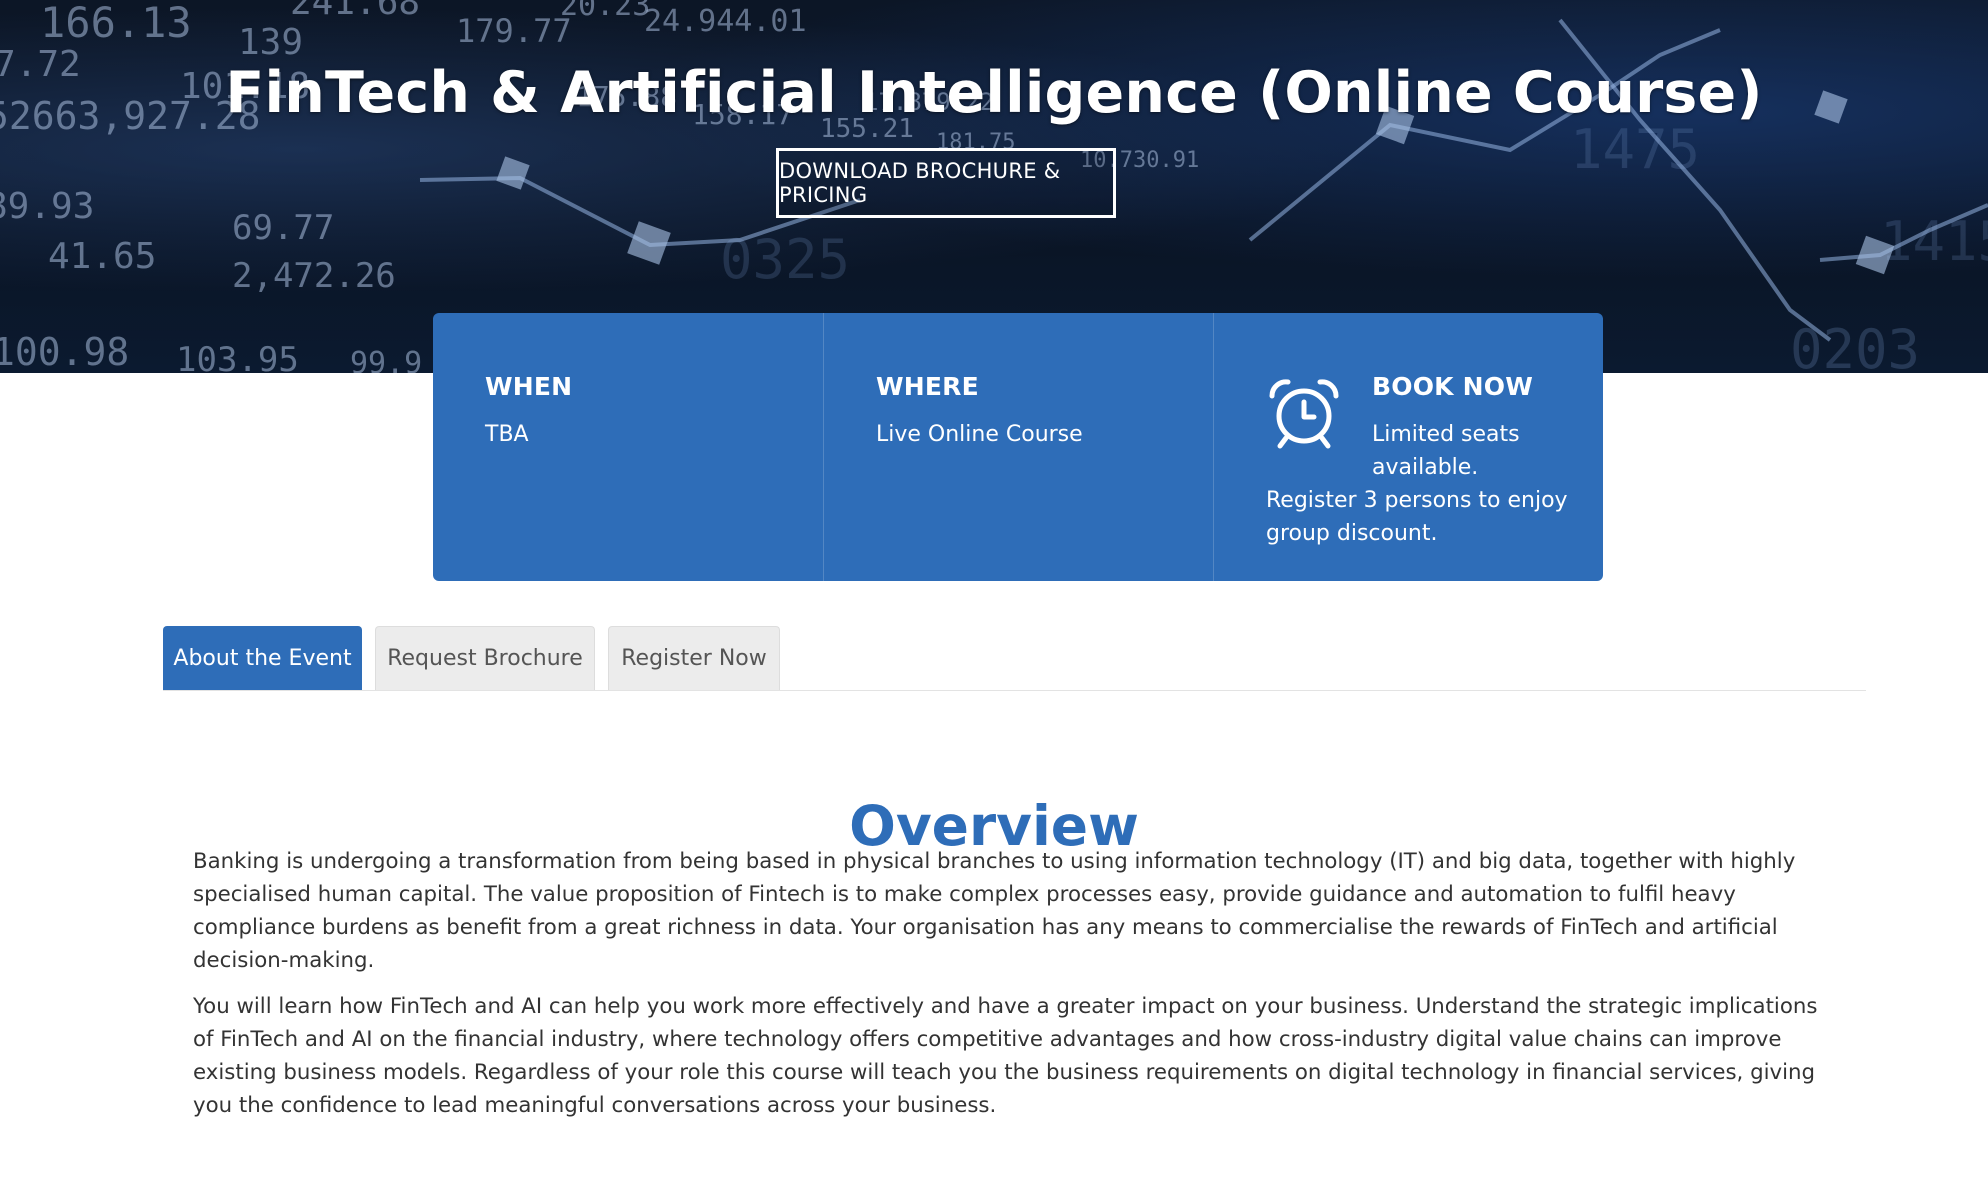 The image size is (1988, 1178). I want to click on book-now-seats-text: Limited seats available., so click(1446, 451).